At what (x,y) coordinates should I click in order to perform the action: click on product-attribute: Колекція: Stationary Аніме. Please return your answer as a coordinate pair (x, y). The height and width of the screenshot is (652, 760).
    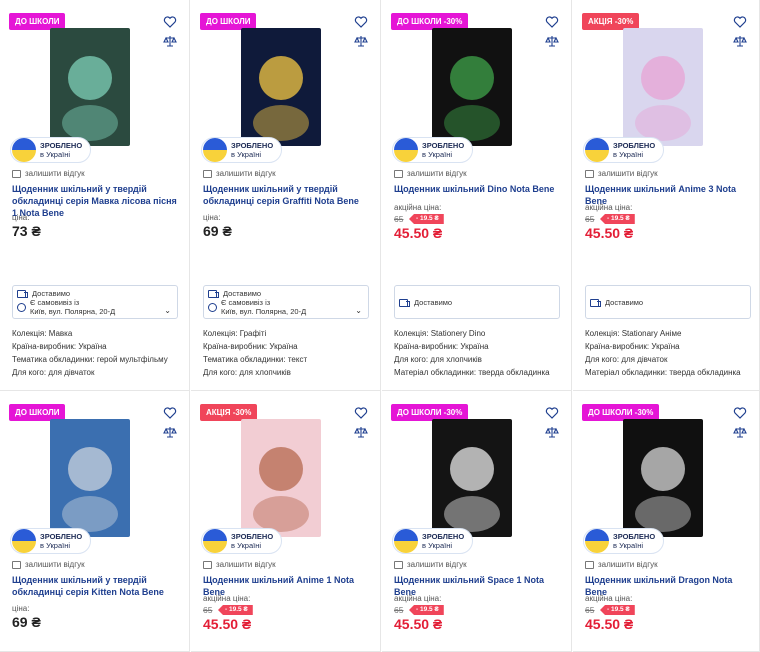
    Looking at the image, I should click on (633, 333).